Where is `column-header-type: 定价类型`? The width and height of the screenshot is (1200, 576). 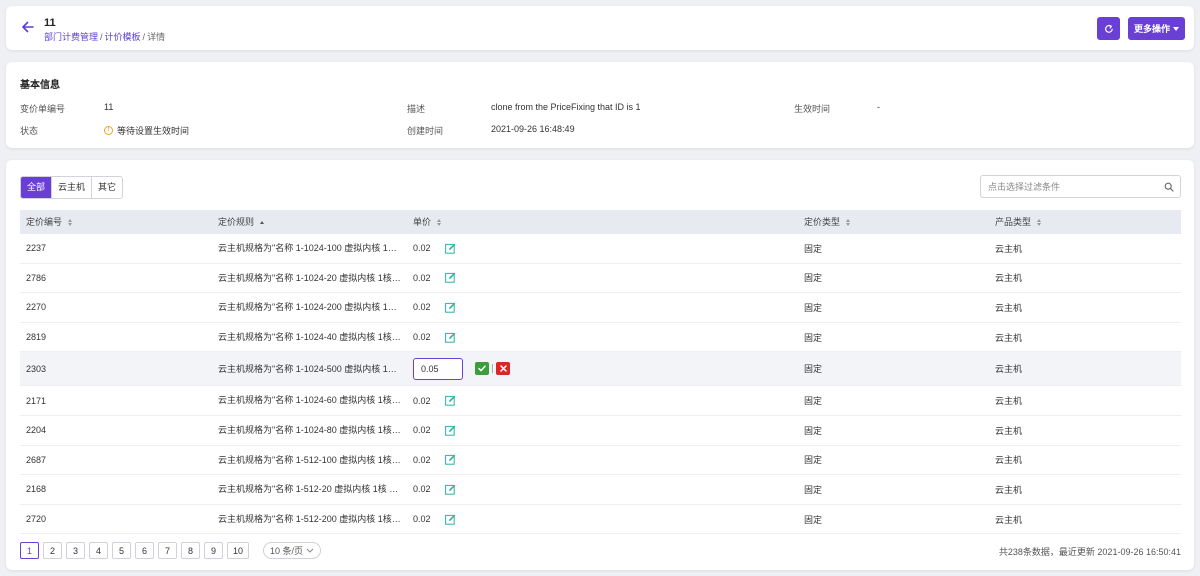
column-header-type: 定价类型 is located at coordinates (827, 222).